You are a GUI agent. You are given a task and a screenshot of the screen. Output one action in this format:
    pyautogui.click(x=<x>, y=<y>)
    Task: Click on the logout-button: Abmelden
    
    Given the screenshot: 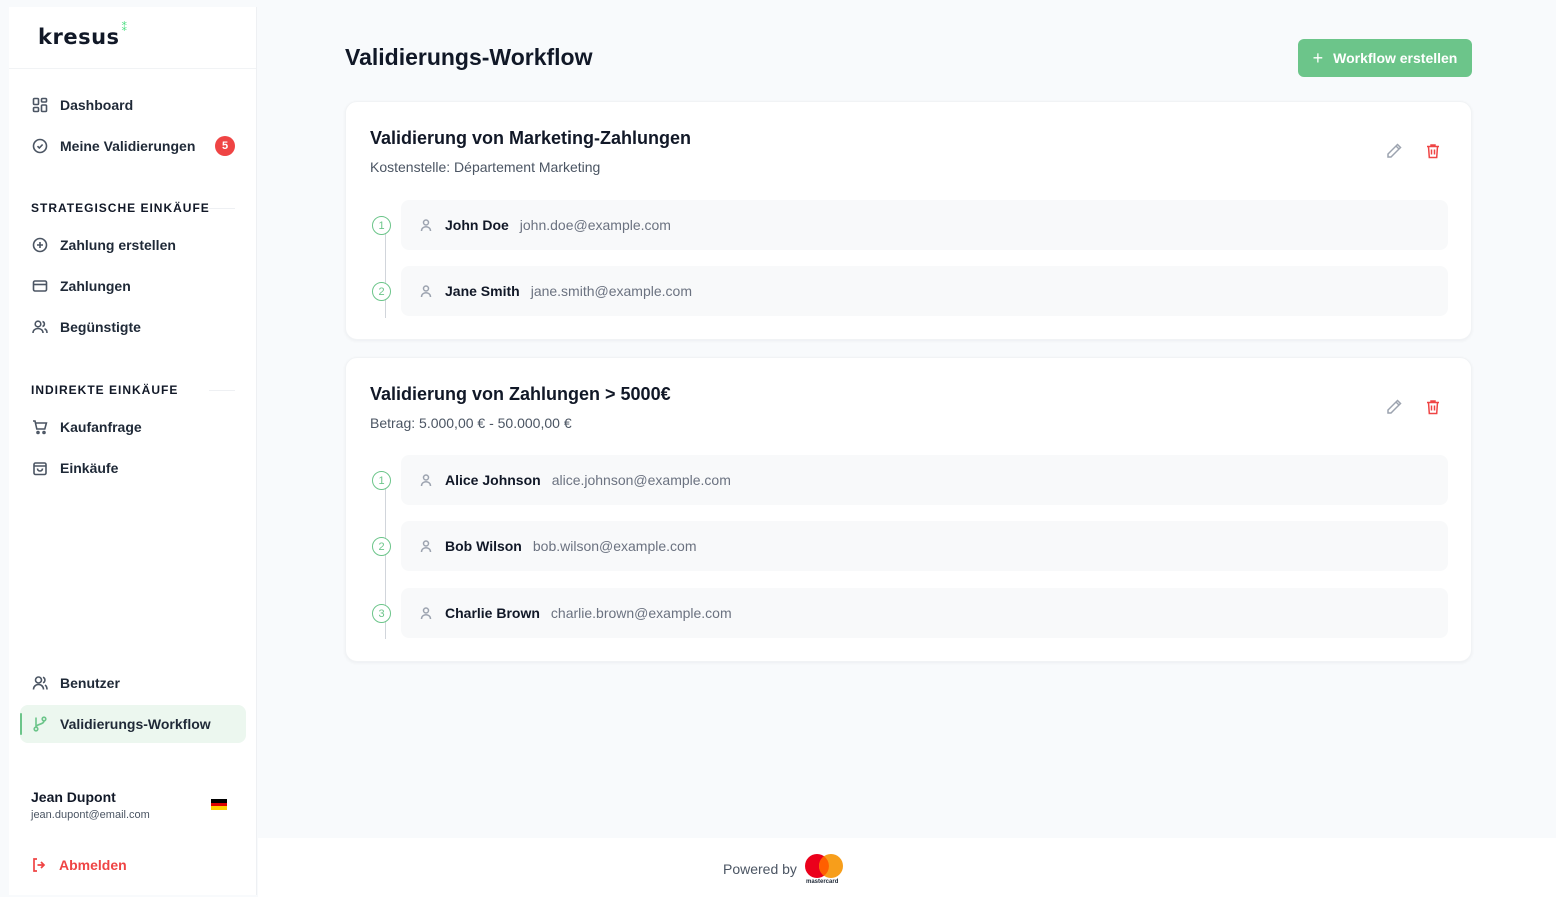 What is the action you would take?
    pyautogui.click(x=79, y=865)
    